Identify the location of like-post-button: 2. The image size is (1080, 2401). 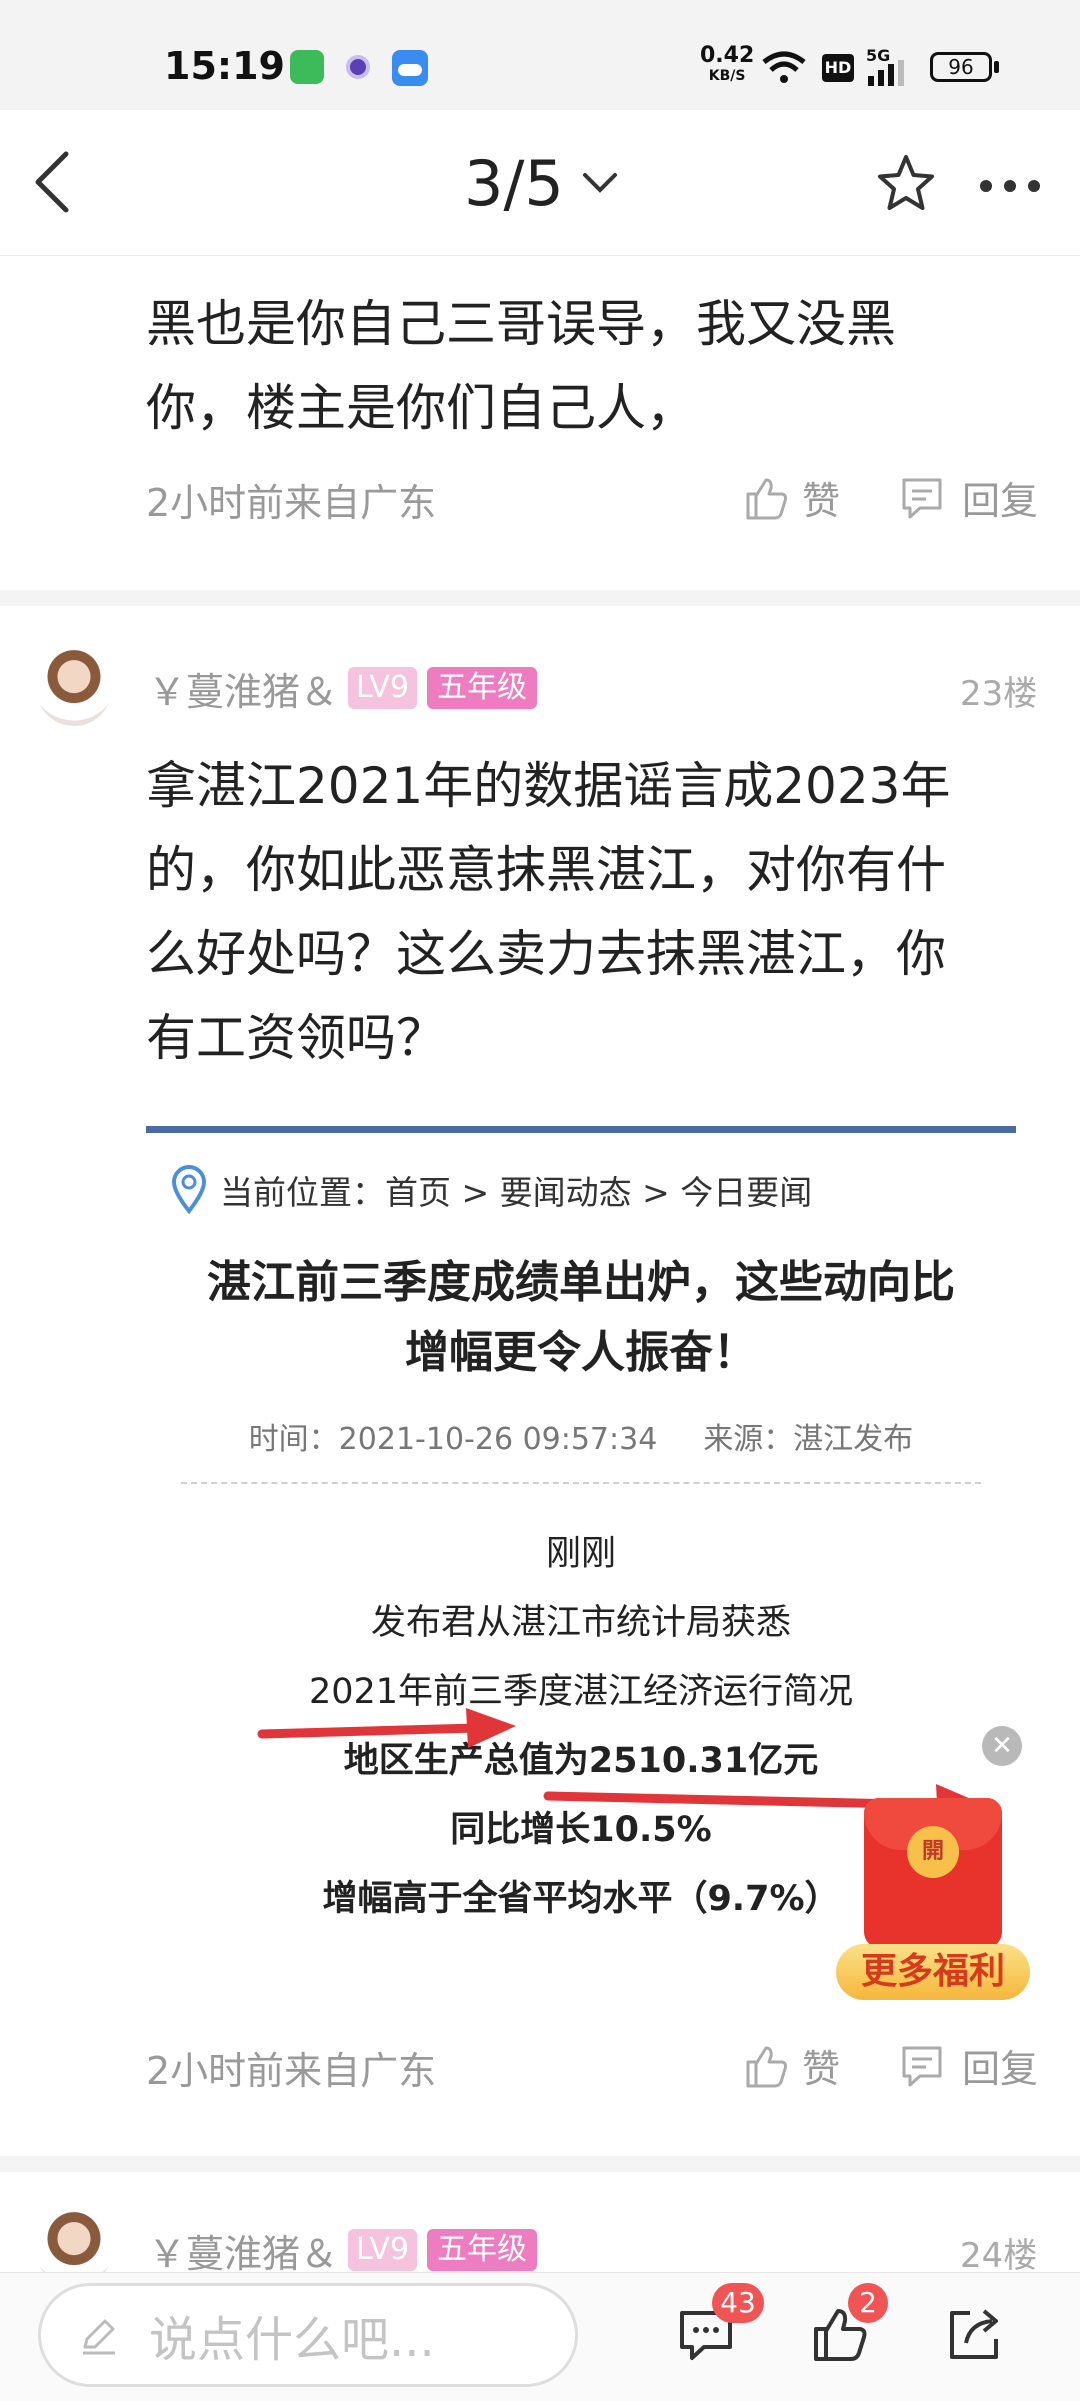
(849, 2324).